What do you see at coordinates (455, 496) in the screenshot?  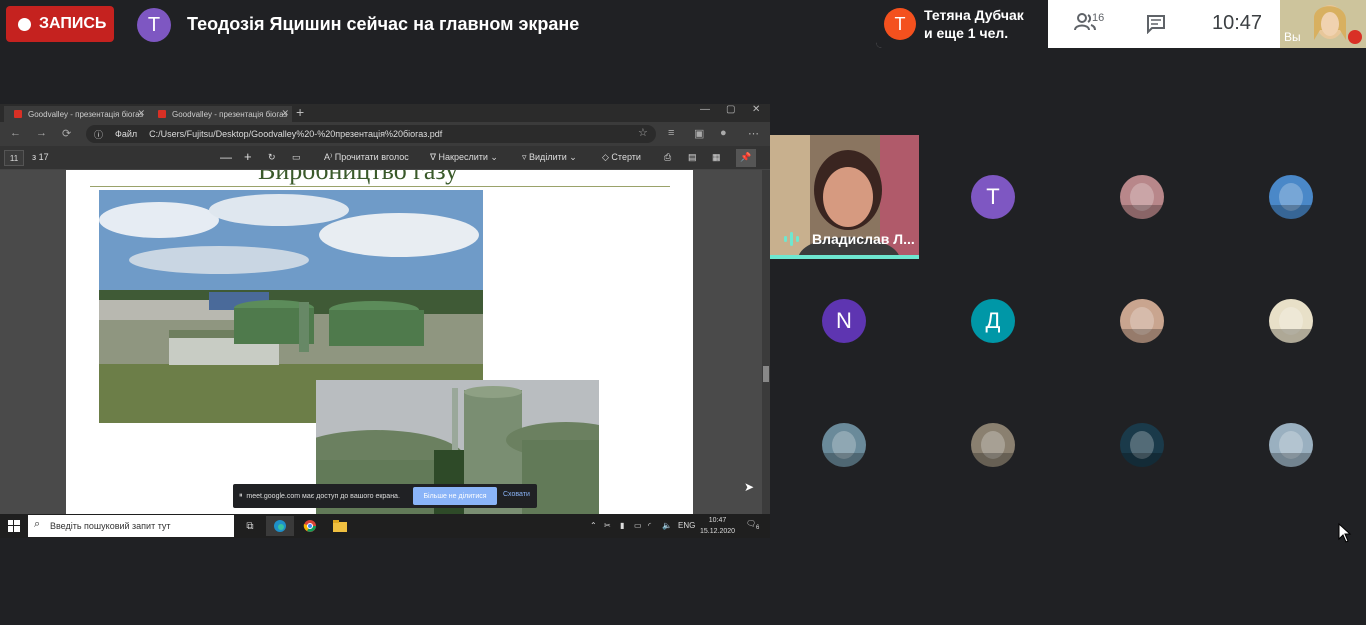 I see `stop-sharing-button: Більше не ділитися` at bounding box center [455, 496].